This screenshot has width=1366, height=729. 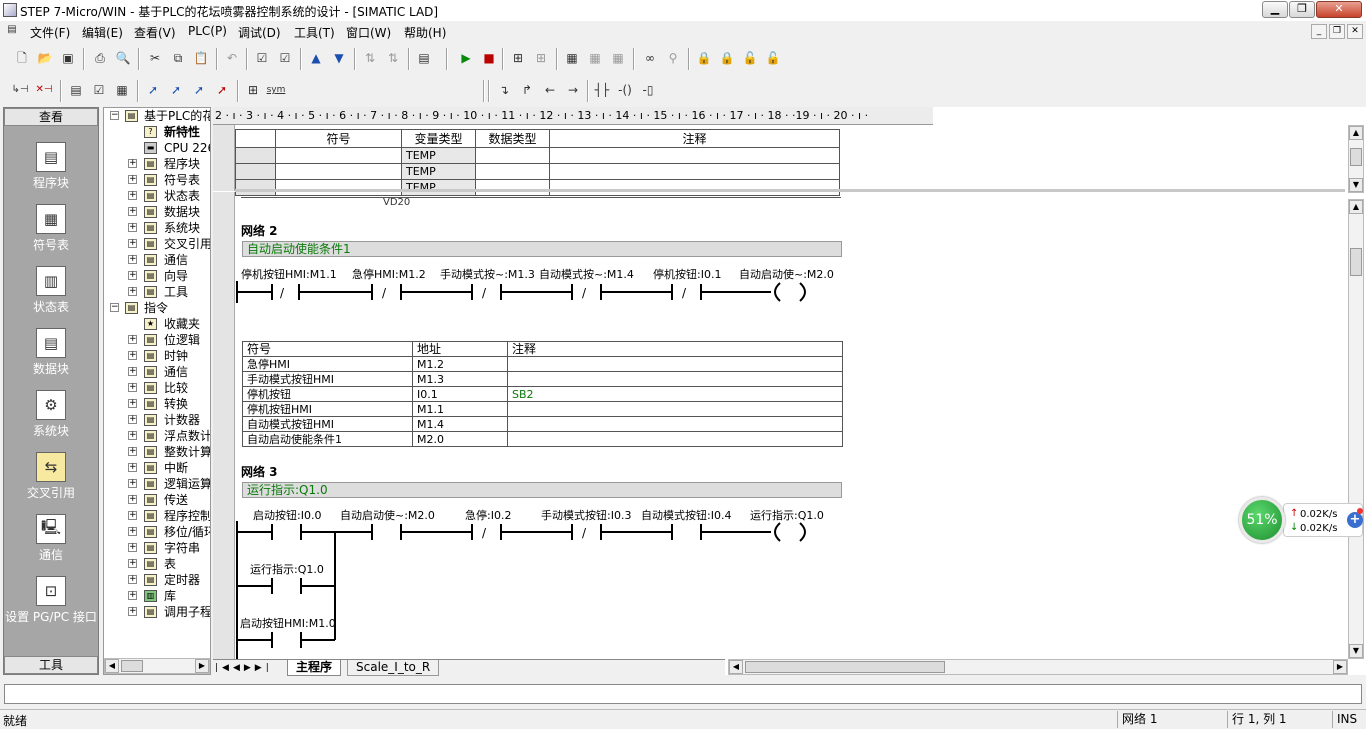 I want to click on print-icon: ⎙, so click(x=100, y=58).